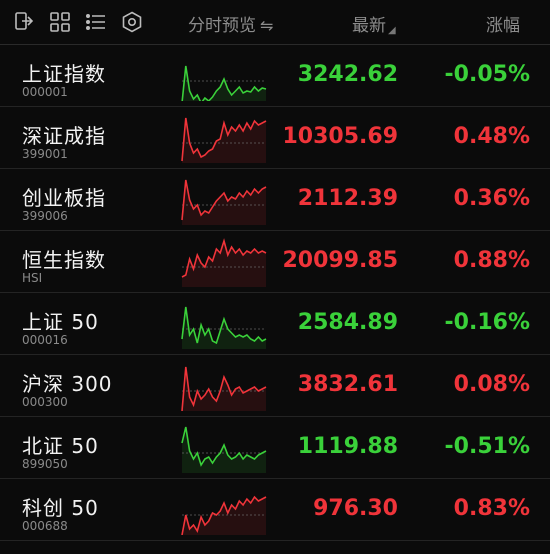  I want to click on latest-price: 20099.85, so click(340, 260).